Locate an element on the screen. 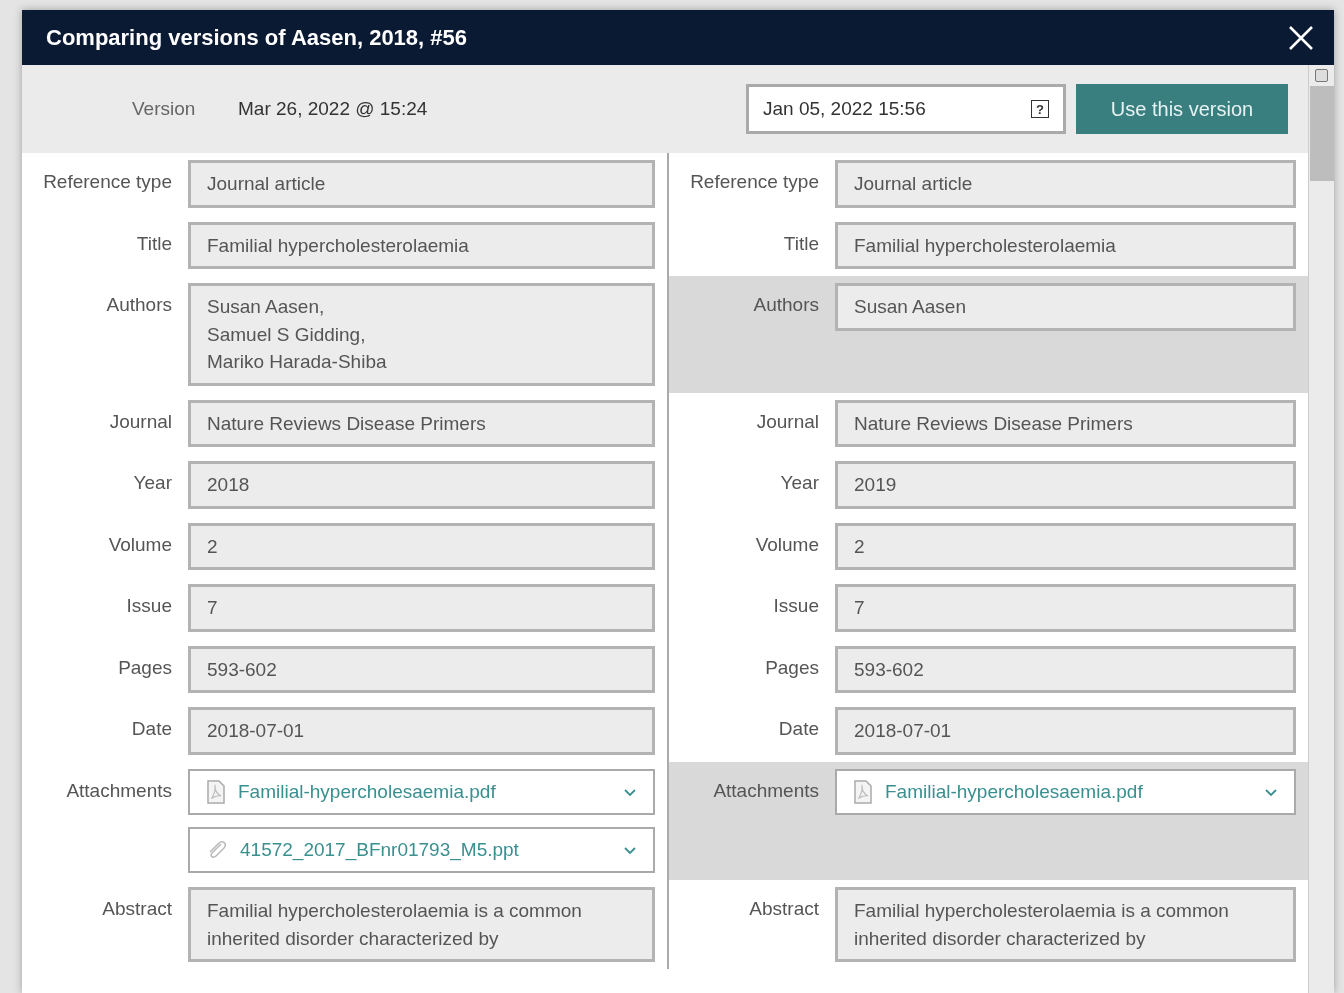 The height and width of the screenshot is (993, 1344). attachment-dropdown: 41572_2017_BFnr01793_M5.ppt is located at coordinates (421, 850).